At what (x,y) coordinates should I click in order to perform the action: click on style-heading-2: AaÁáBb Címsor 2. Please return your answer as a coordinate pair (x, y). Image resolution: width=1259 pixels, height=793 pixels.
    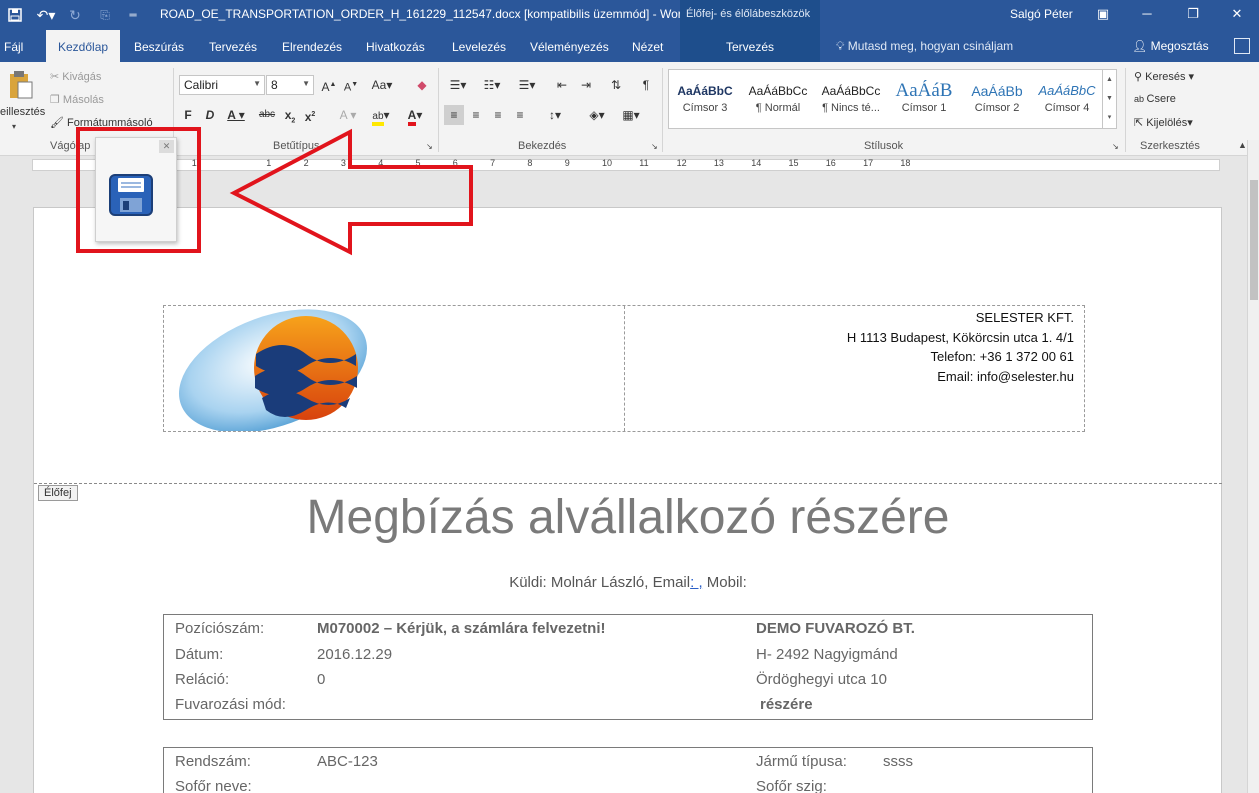
    Looking at the image, I should click on (997, 99).